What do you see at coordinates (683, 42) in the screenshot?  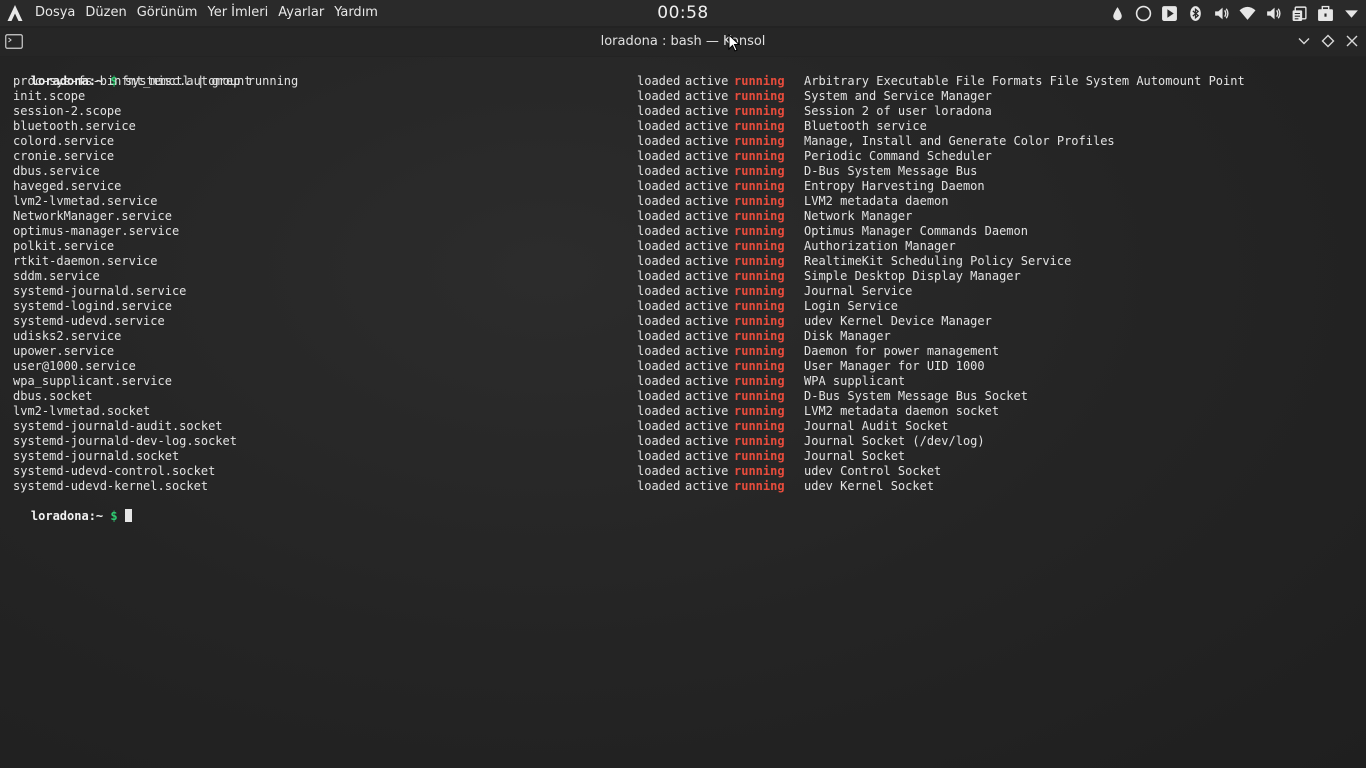 I see `window-titlebar: loradona : bash — Konsol` at bounding box center [683, 42].